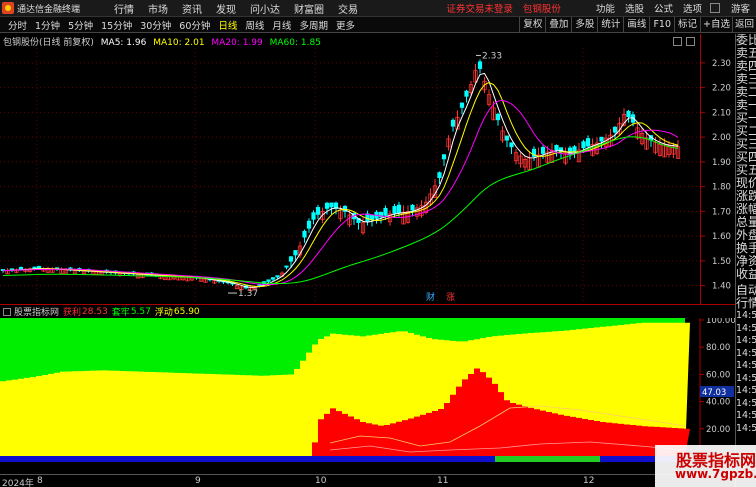 The width and height of the screenshot is (756, 487). What do you see at coordinates (116, 25) in the screenshot?
I see `tab-15min: 15分钟` at bounding box center [116, 25].